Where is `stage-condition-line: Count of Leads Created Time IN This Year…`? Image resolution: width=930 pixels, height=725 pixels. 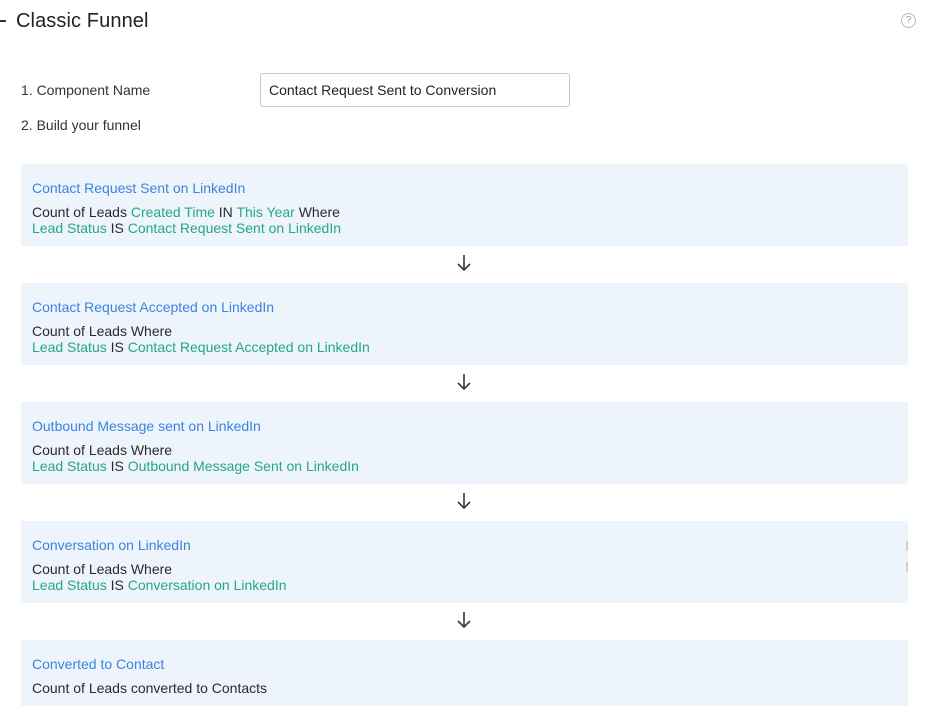
stage-condition-line: Count of Leads Created Time IN This Year… is located at coordinates (186, 212).